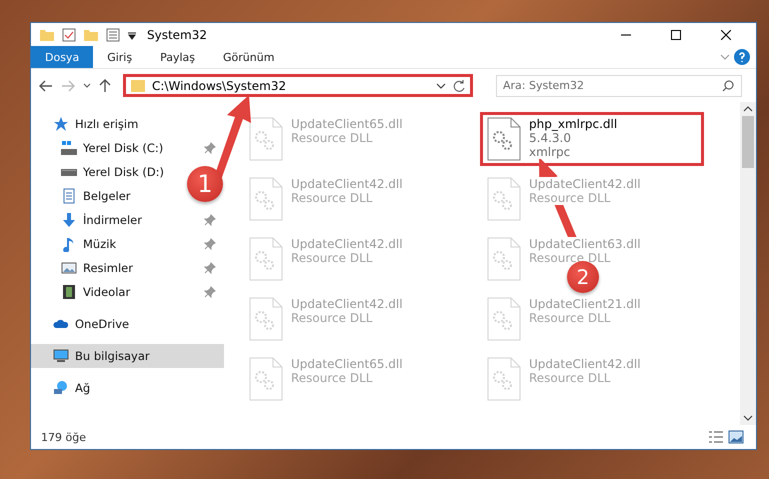 Image resolution: width=769 pixels, height=479 pixels. Describe the element at coordinates (742, 57) in the screenshot. I see `help-icon` at that location.